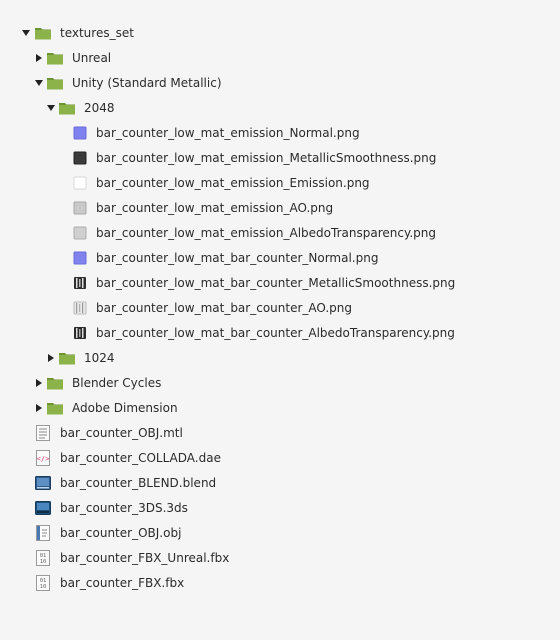 This screenshot has width=560, height=640. What do you see at coordinates (80, 308) in the screenshot?
I see `striped-light-map-icon` at bounding box center [80, 308].